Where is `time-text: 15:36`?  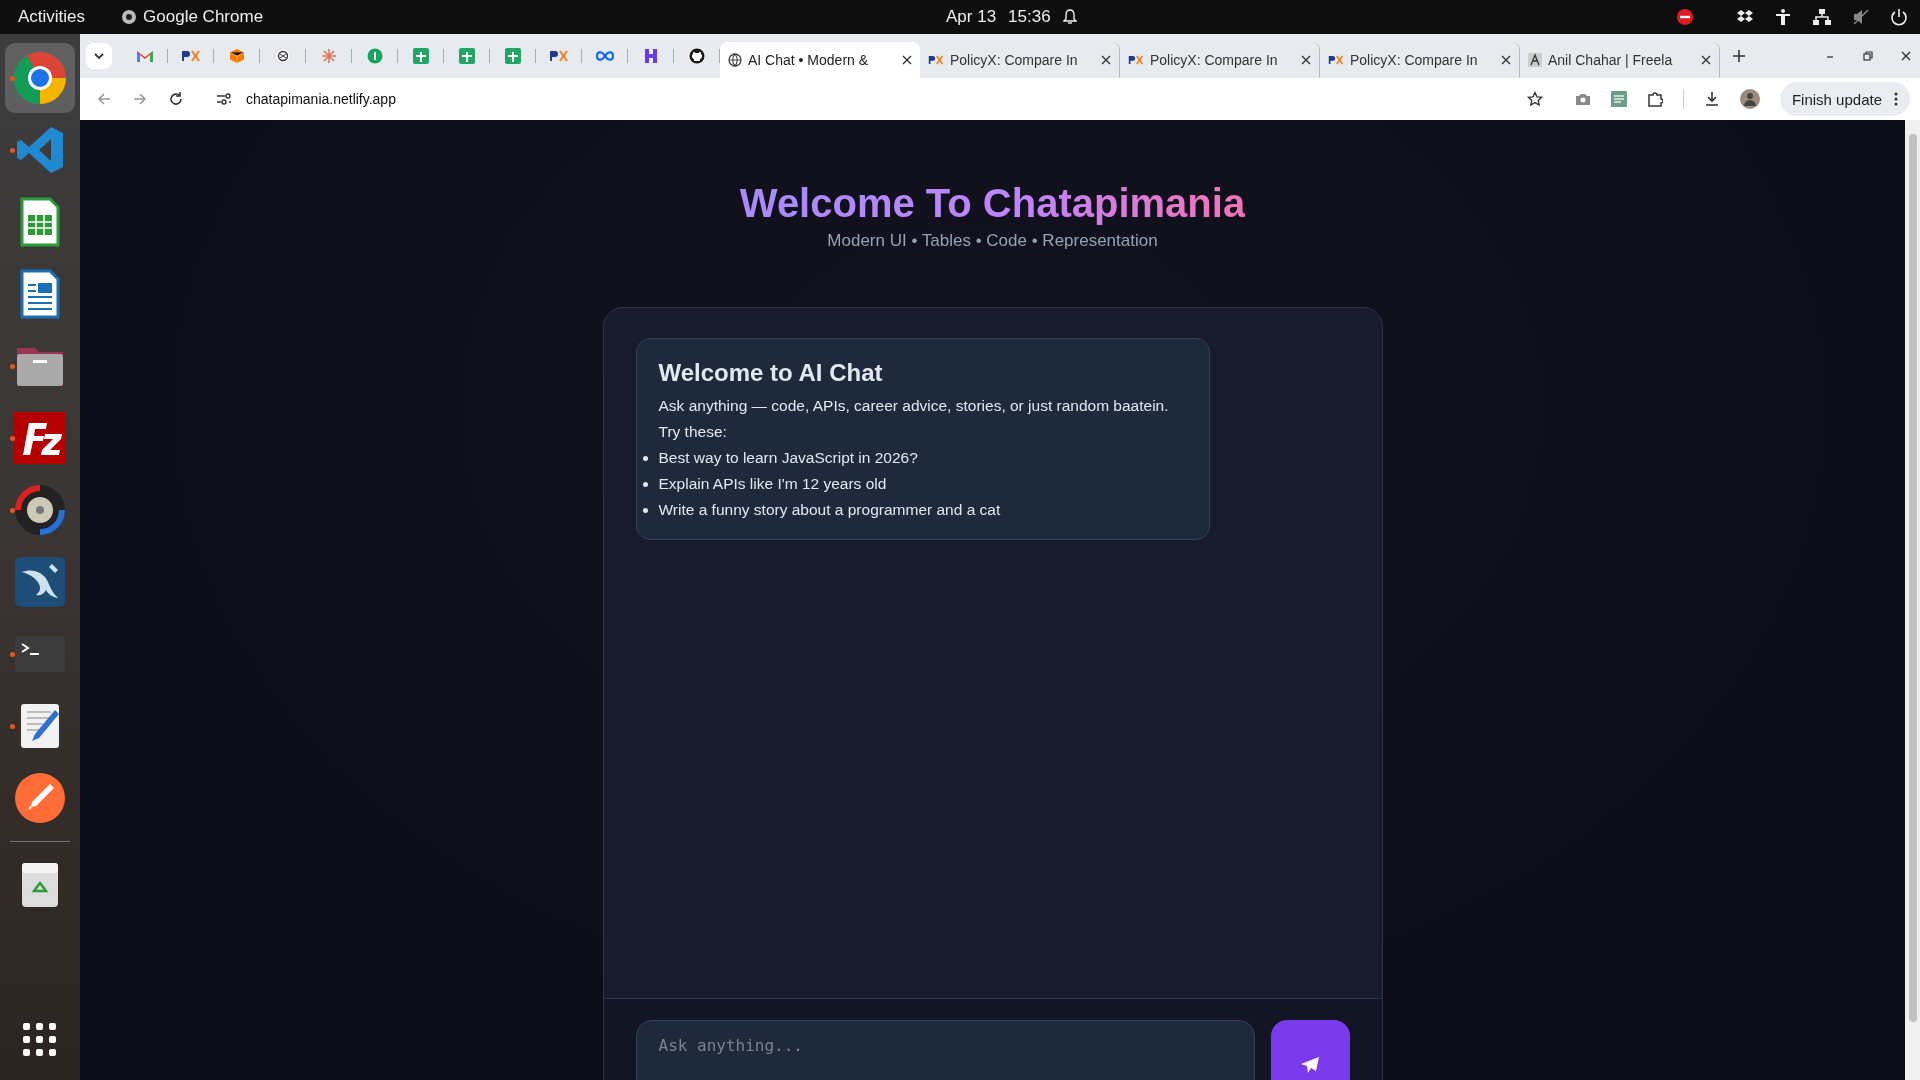 time-text: 15:36 is located at coordinates (1029, 17).